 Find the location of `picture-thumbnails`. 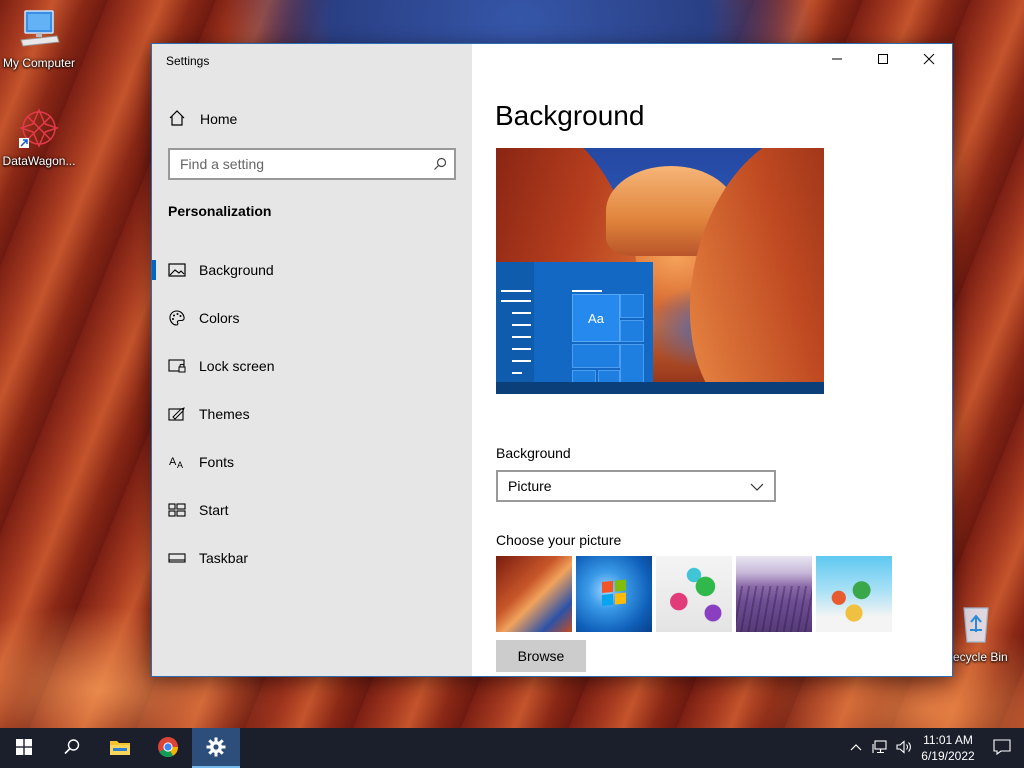

picture-thumbnails is located at coordinates (694, 594).